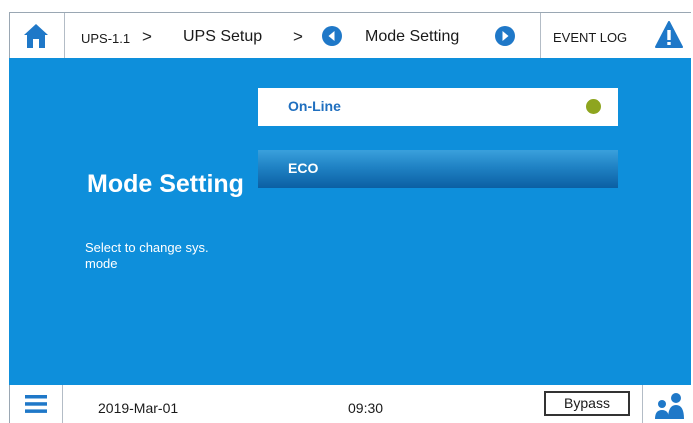  What do you see at coordinates (590, 37) in the screenshot?
I see `event-log-button: EVENT LOG` at bounding box center [590, 37].